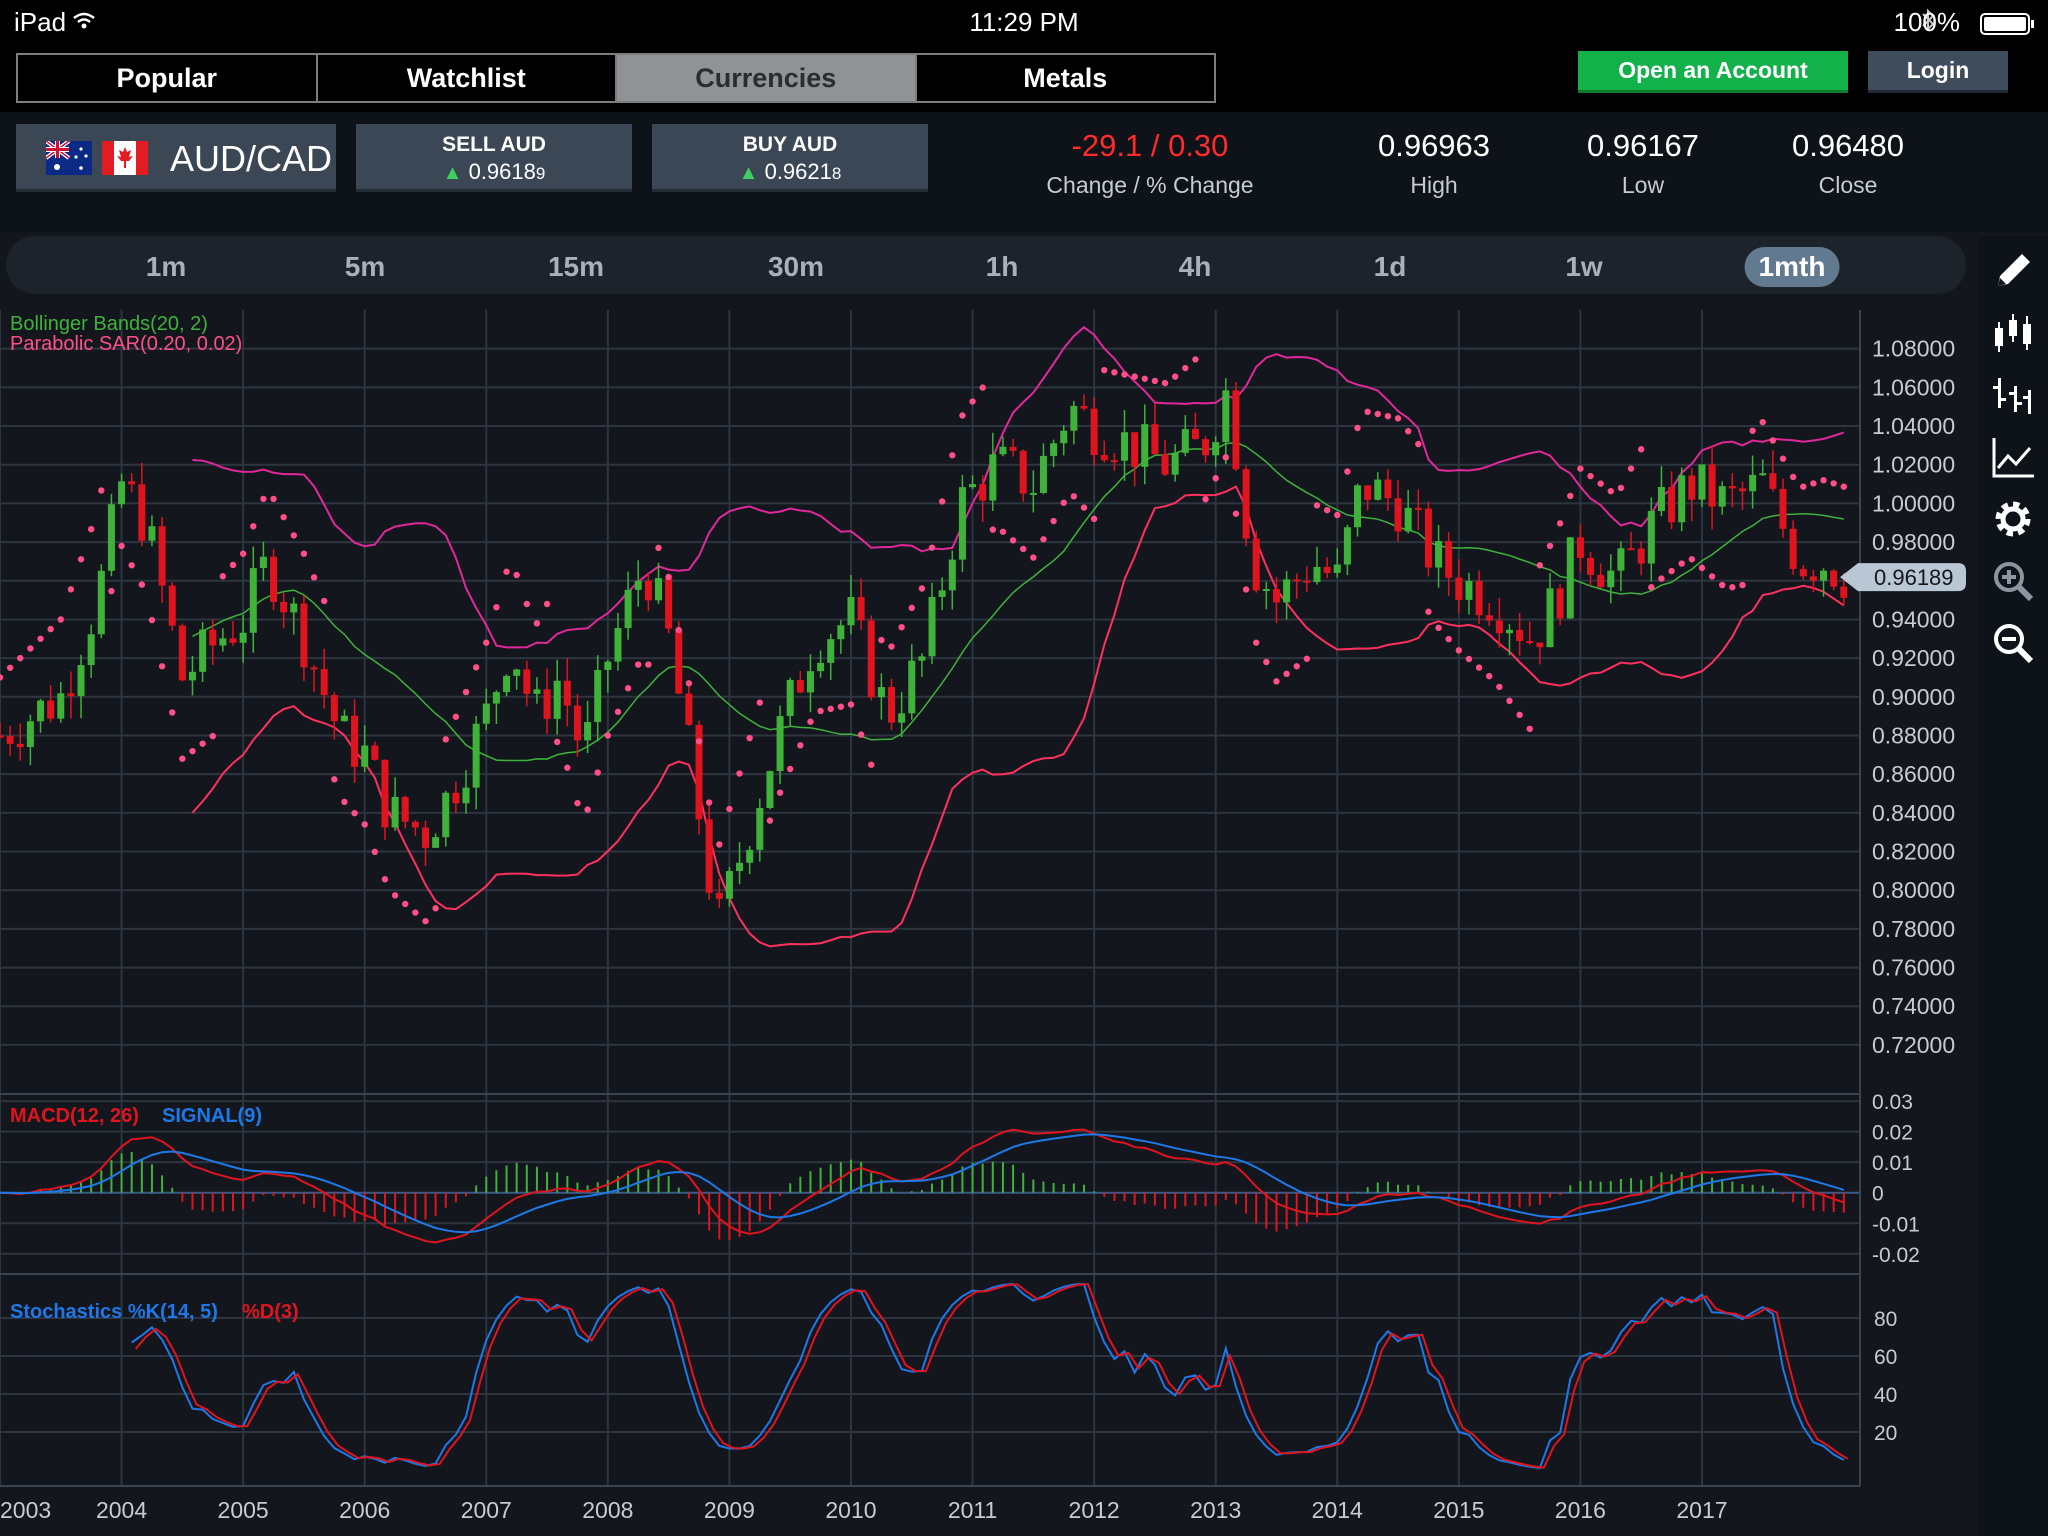  I want to click on timeframe-1m: 1m, so click(166, 267).